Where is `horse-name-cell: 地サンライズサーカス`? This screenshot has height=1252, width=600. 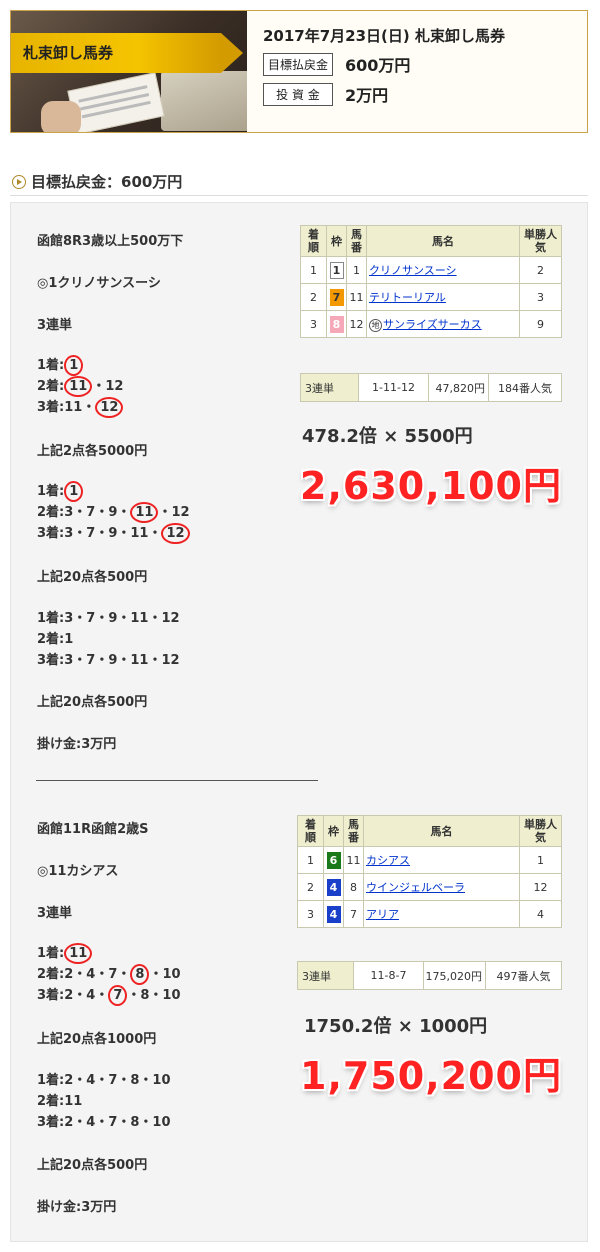 horse-name-cell: 地サンライズサーカス is located at coordinates (443, 324).